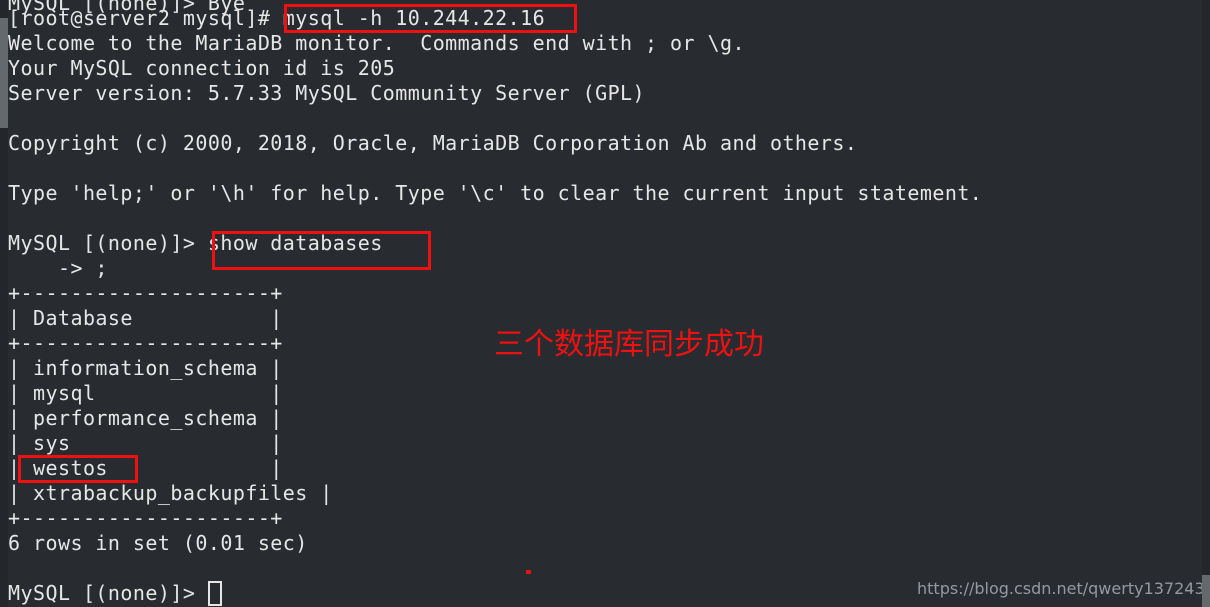 The height and width of the screenshot is (607, 1210). What do you see at coordinates (158, 543) in the screenshot?
I see `terminal-line: 6 rows in set (0.01 sec)` at bounding box center [158, 543].